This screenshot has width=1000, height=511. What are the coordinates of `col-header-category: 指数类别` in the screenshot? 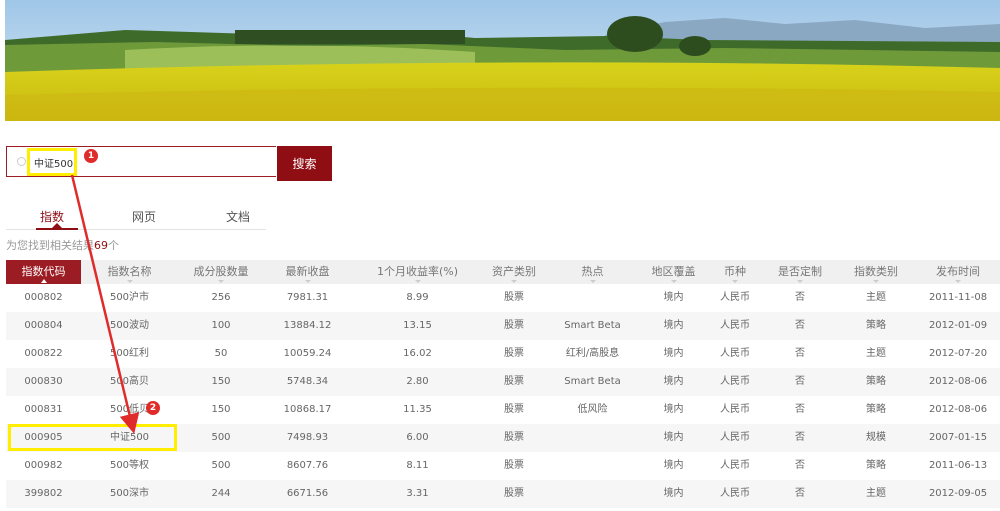 It's located at (876, 272).